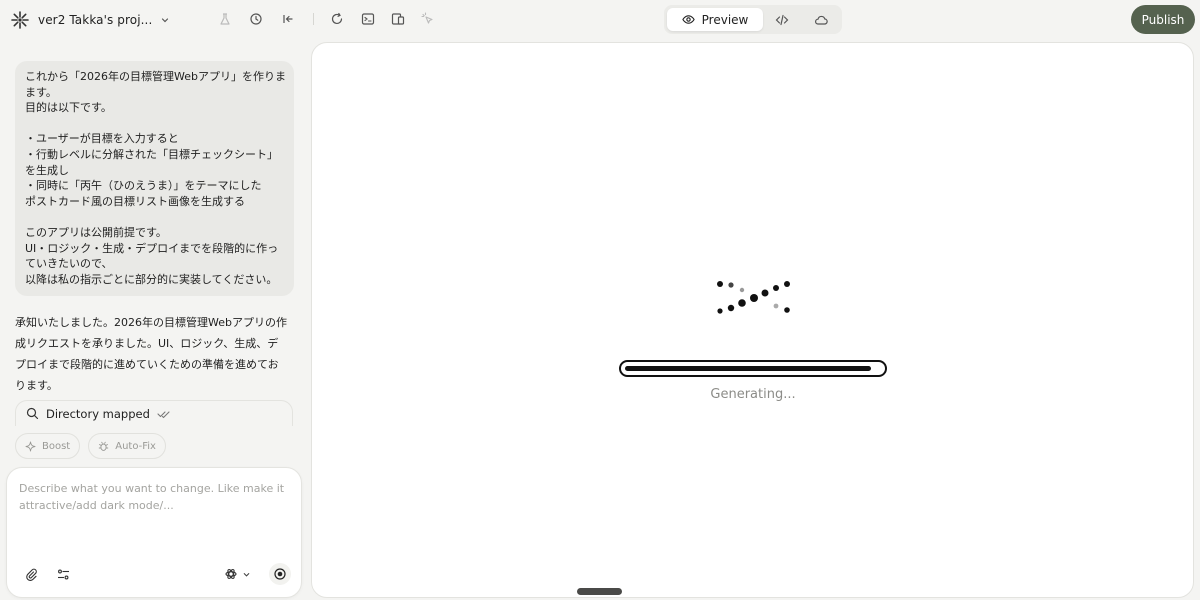  I want to click on resize-handle, so click(599, 591).